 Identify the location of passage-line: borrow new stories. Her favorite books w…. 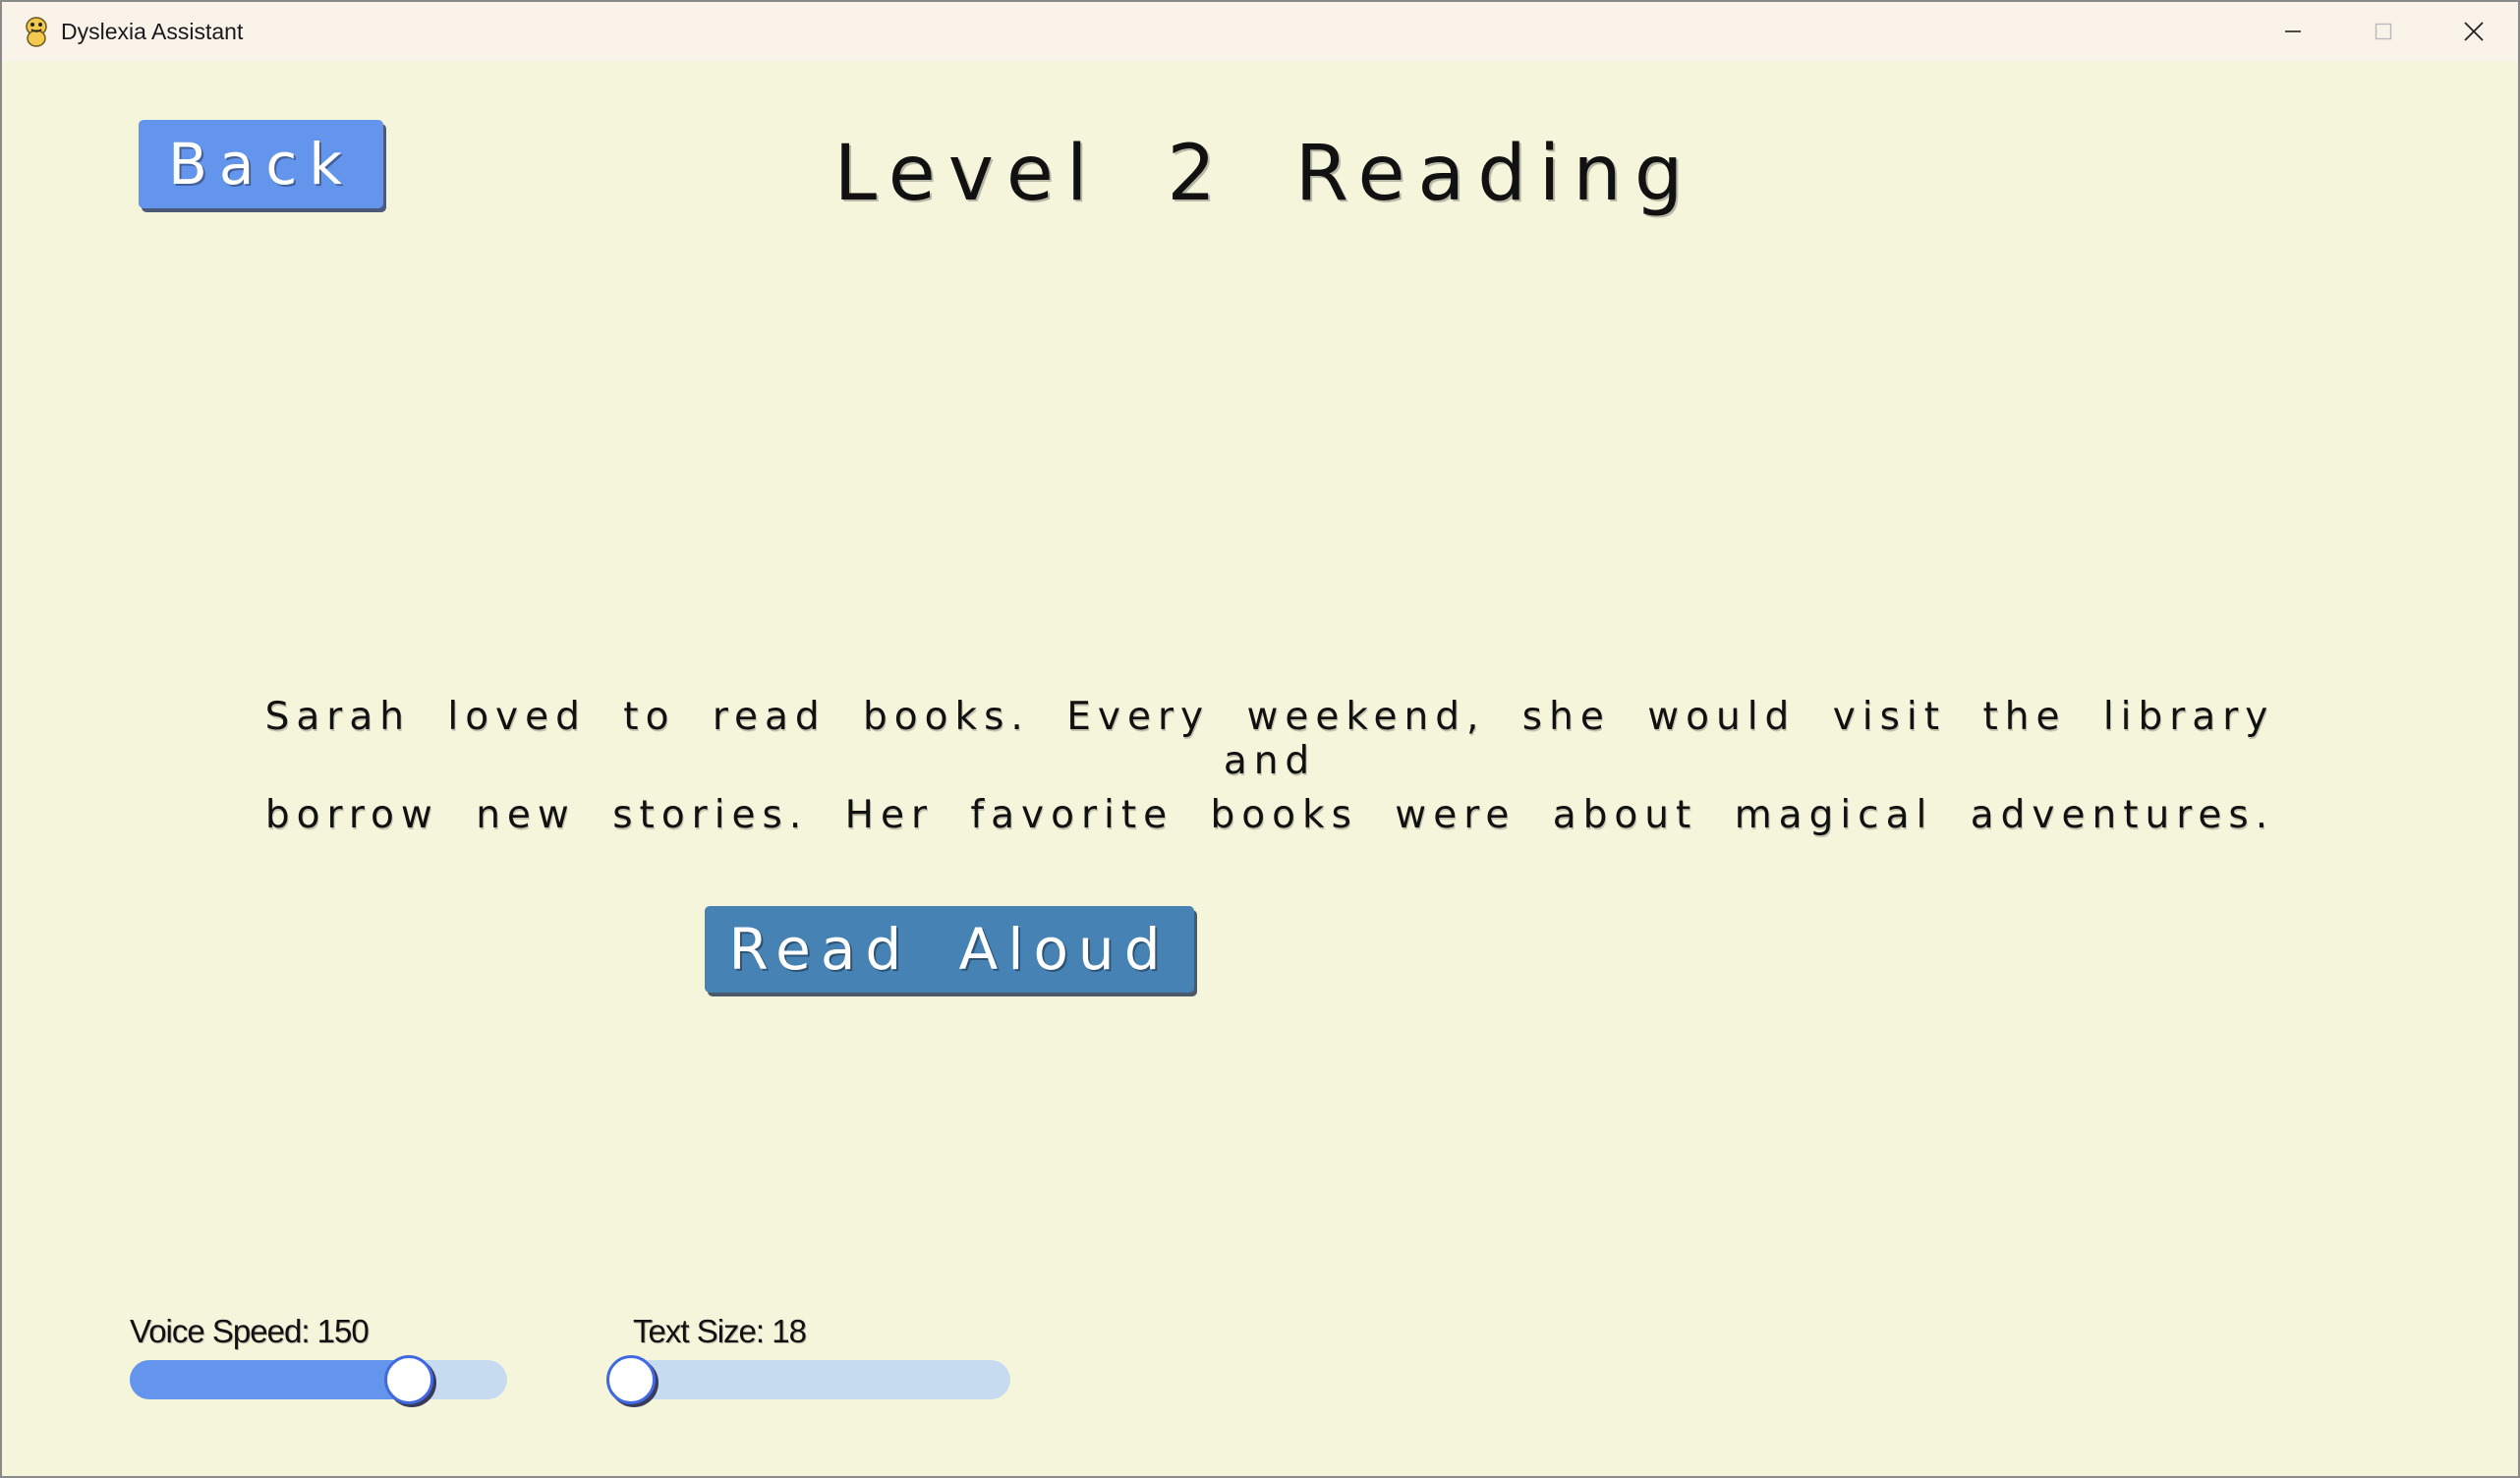
(1269, 815).